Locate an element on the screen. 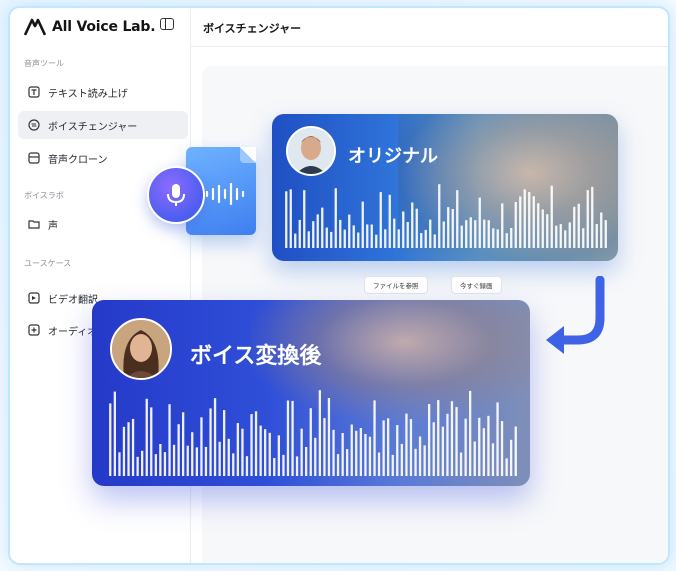 This screenshot has width=676, height=571. record-now-button: 今すぐ録画 is located at coordinates (476, 285).